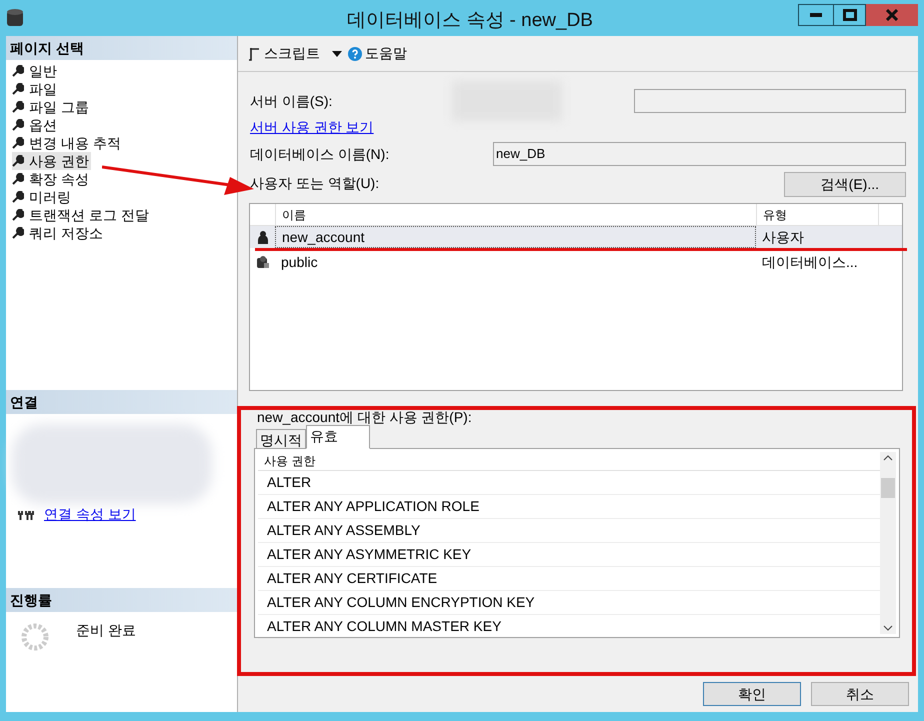 This screenshot has height=721, width=924. I want to click on permission-row: ALTER ANY APPLICATION ROLE, so click(569, 507).